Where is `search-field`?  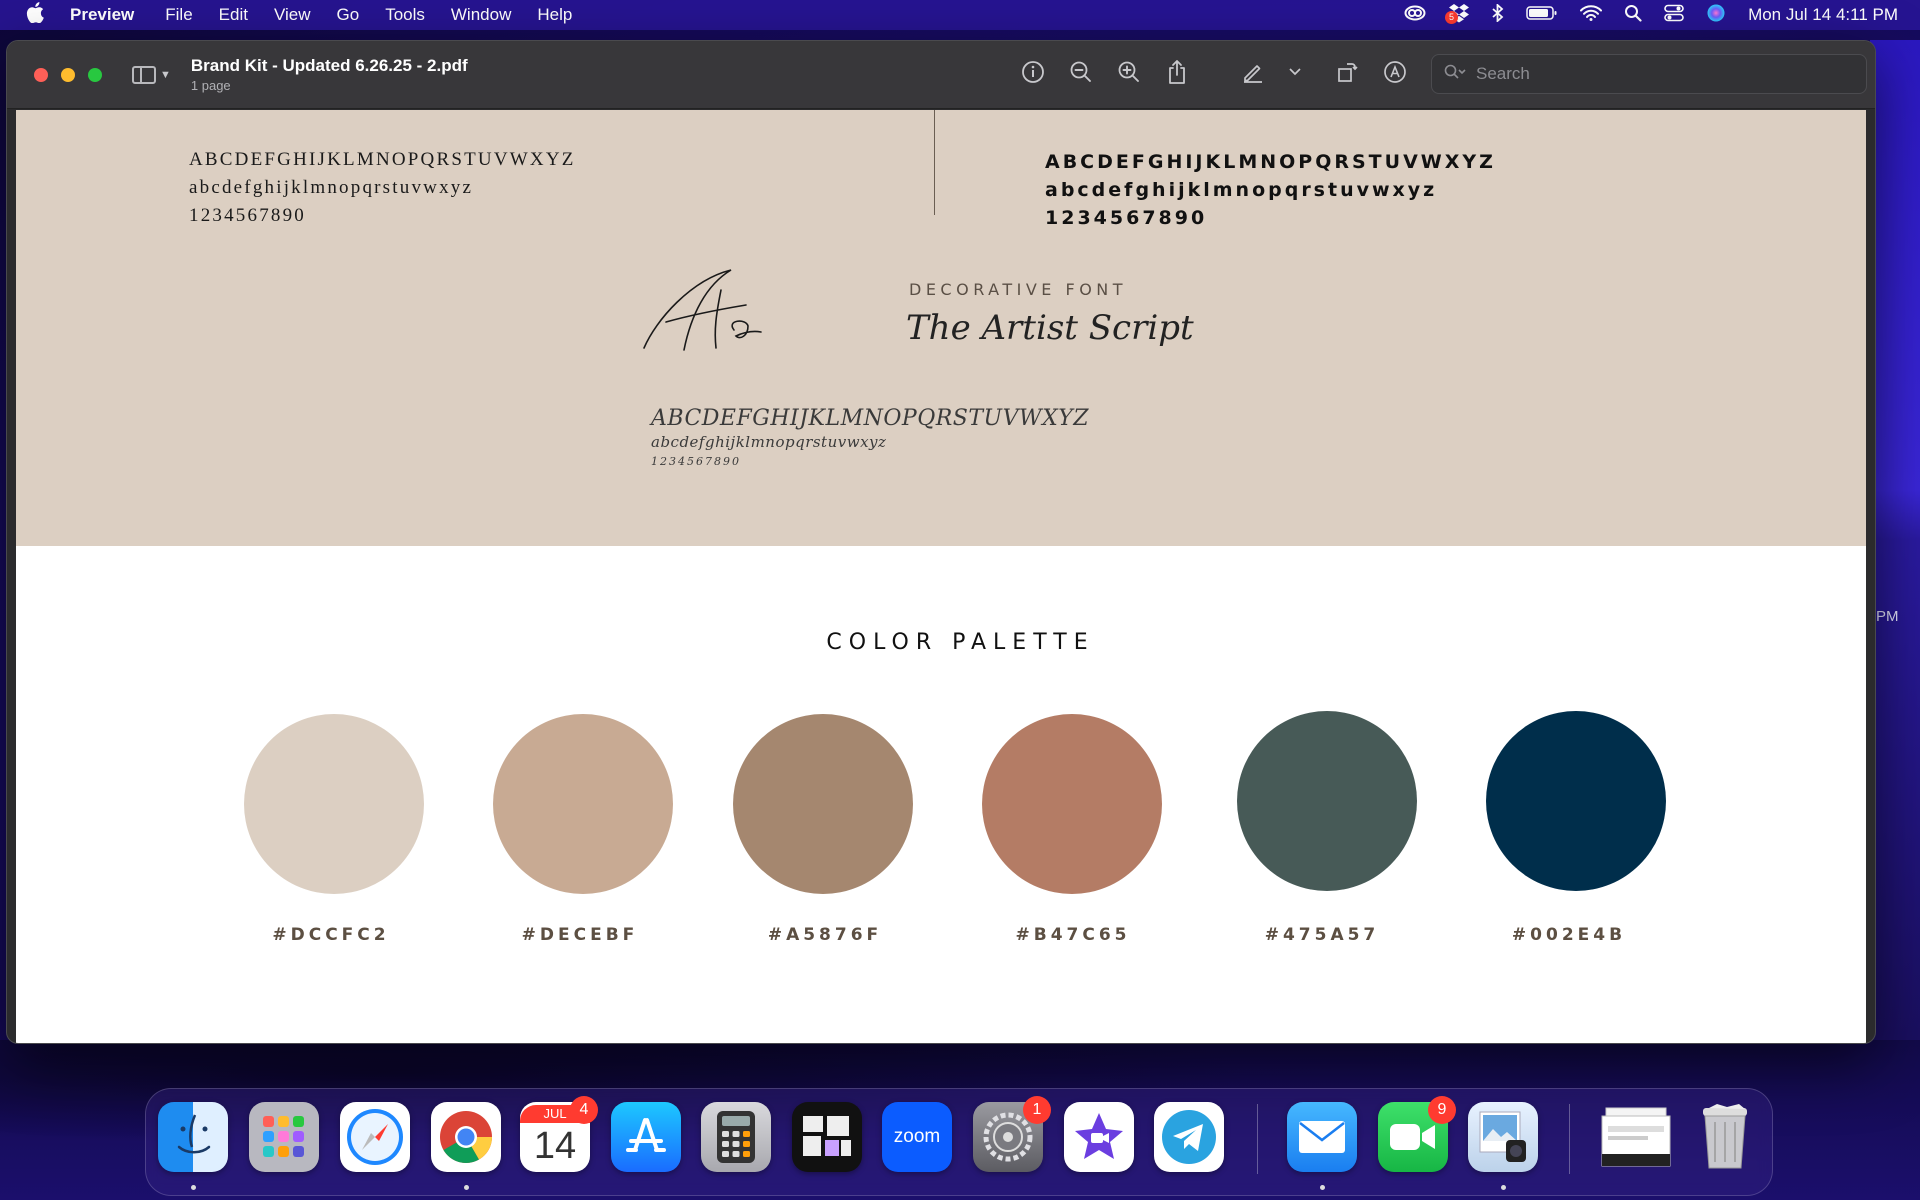 search-field is located at coordinates (1649, 74).